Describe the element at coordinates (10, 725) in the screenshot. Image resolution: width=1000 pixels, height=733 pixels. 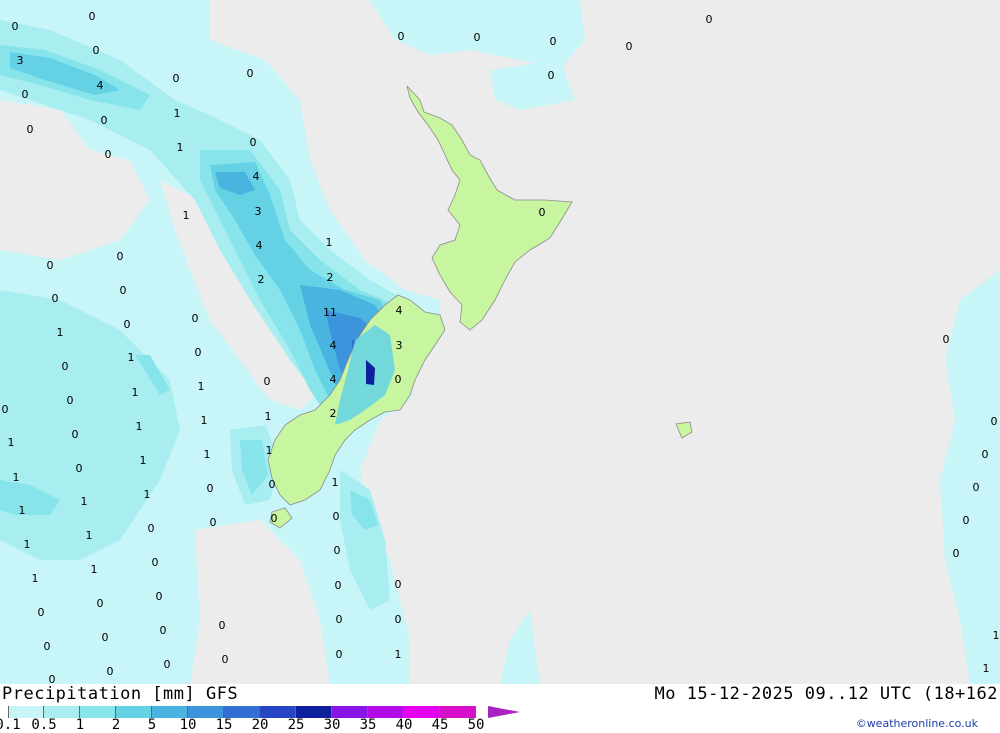
I see `legend-label: 0.1` at that location.